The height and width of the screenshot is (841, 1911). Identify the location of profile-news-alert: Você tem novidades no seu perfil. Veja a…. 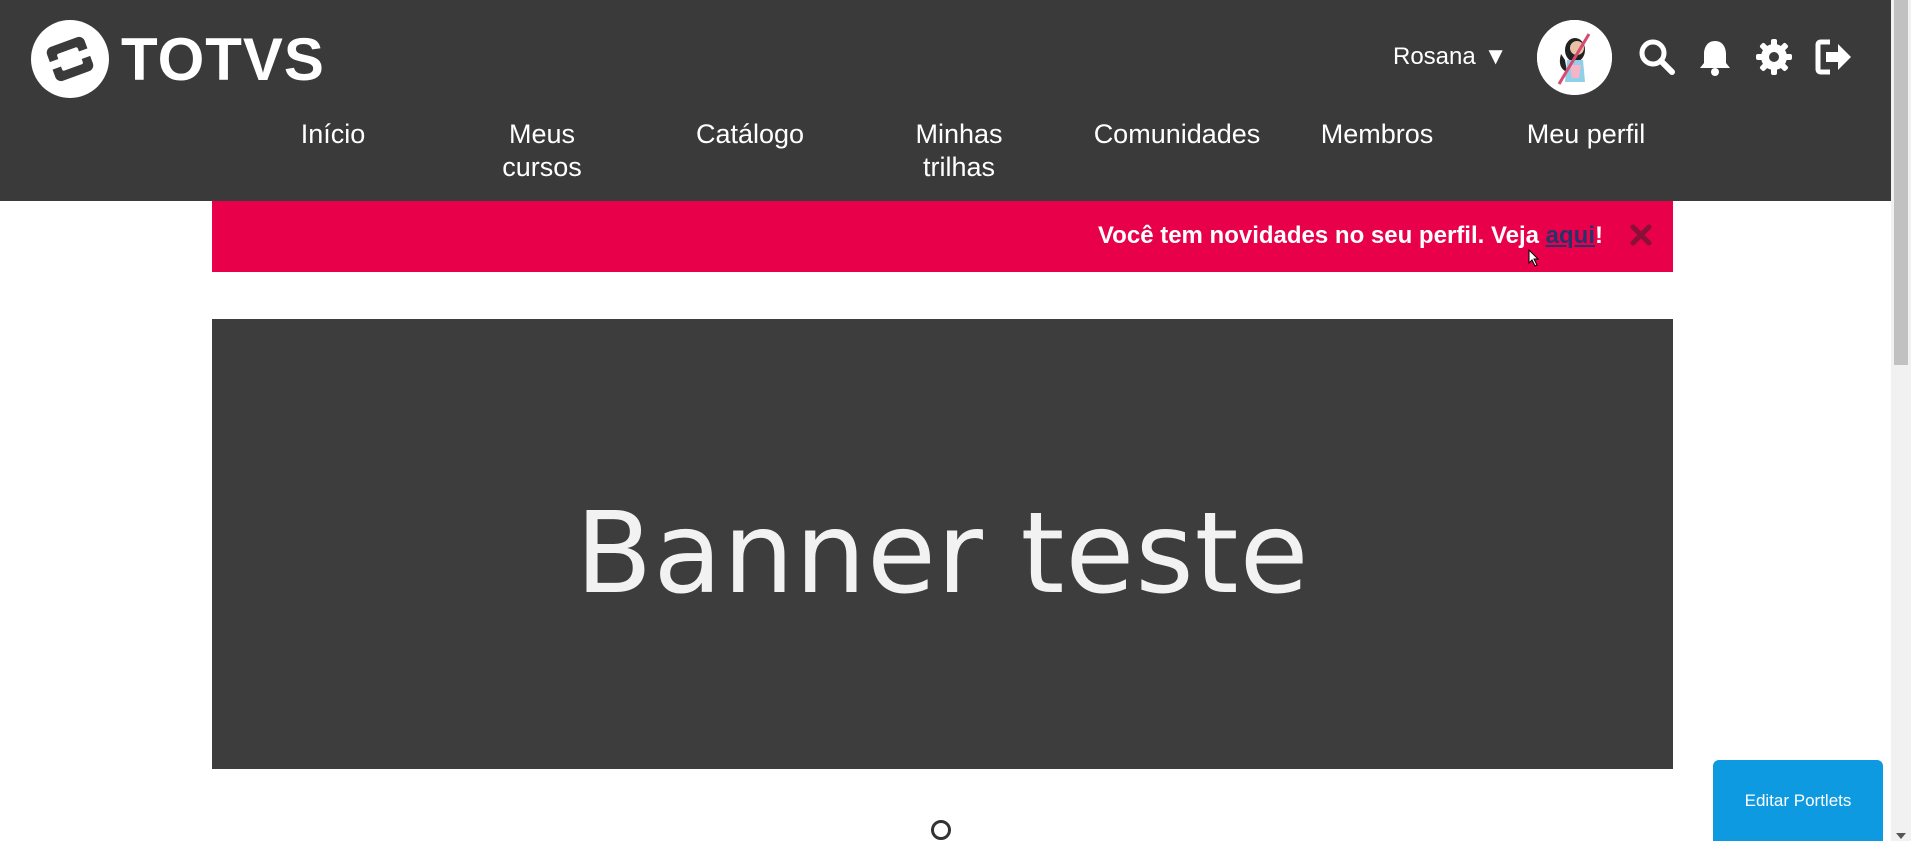
(942, 236).